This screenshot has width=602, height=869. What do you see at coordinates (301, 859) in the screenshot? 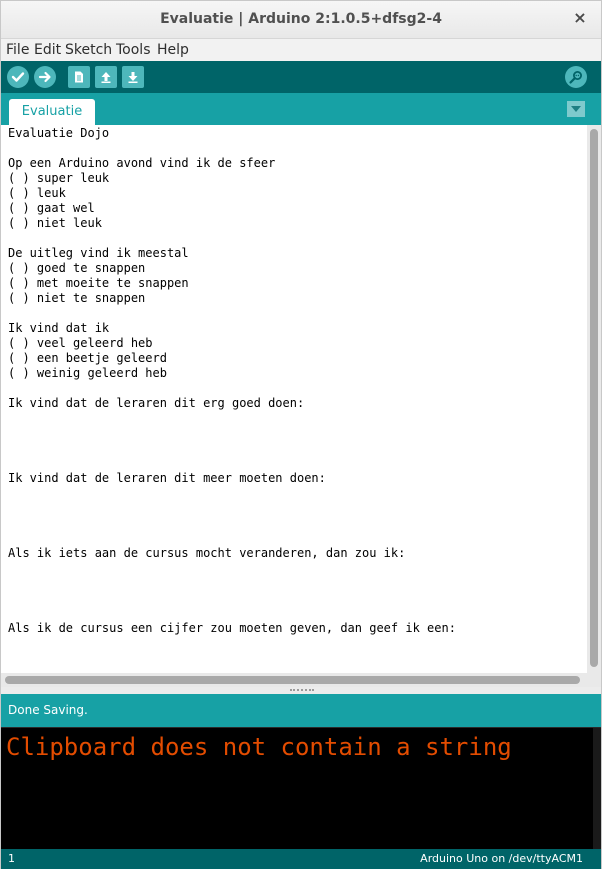
I see `footer-bar: 1 Arduino Uno on /dev/ttyACM1` at bounding box center [301, 859].